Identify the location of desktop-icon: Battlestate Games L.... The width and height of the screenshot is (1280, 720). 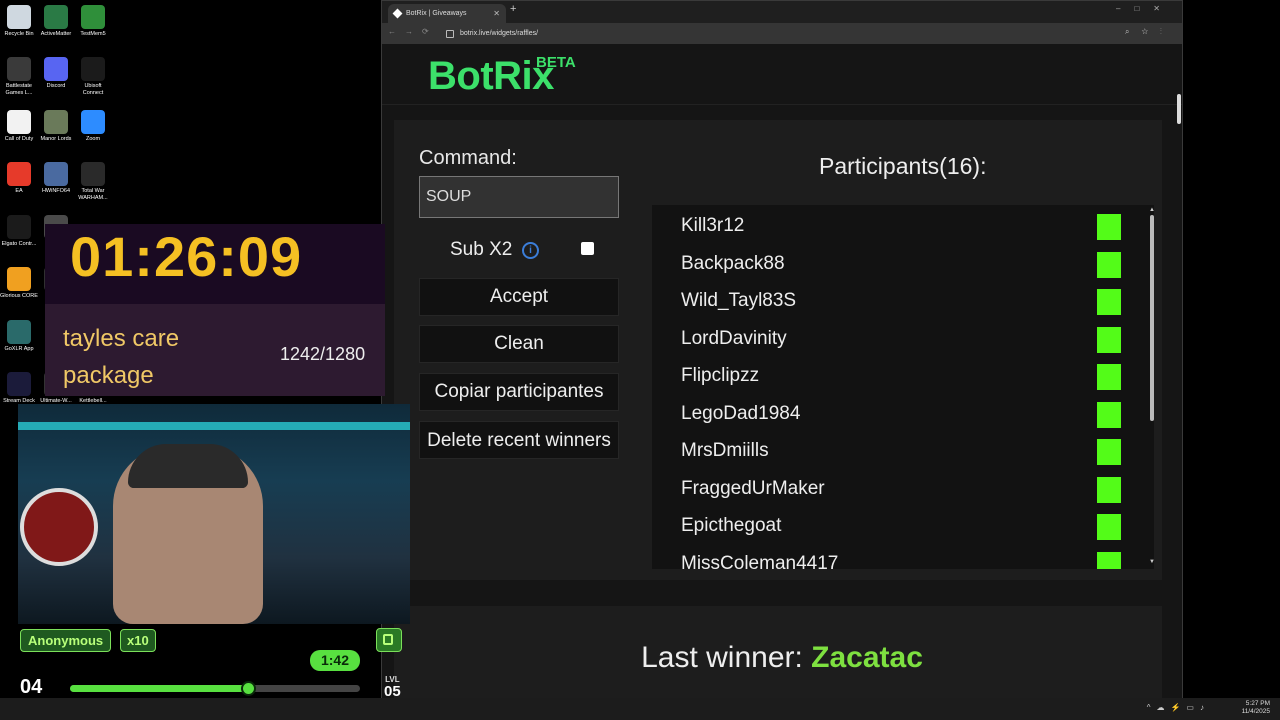
(19, 77).